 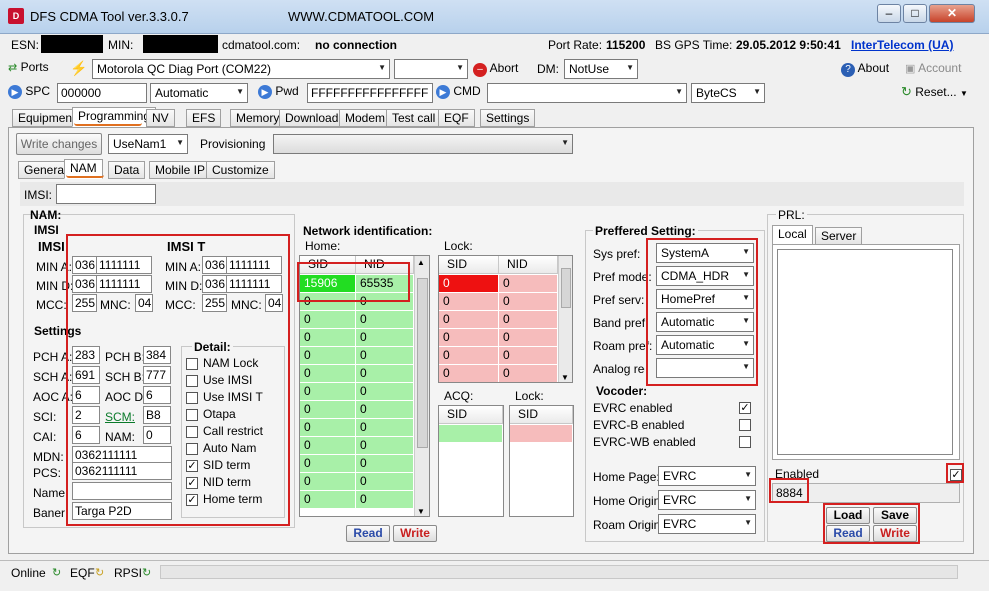 What do you see at coordinates (312, 118) in the screenshot?
I see `tab-download: Download` at bounding box center [312, 118].